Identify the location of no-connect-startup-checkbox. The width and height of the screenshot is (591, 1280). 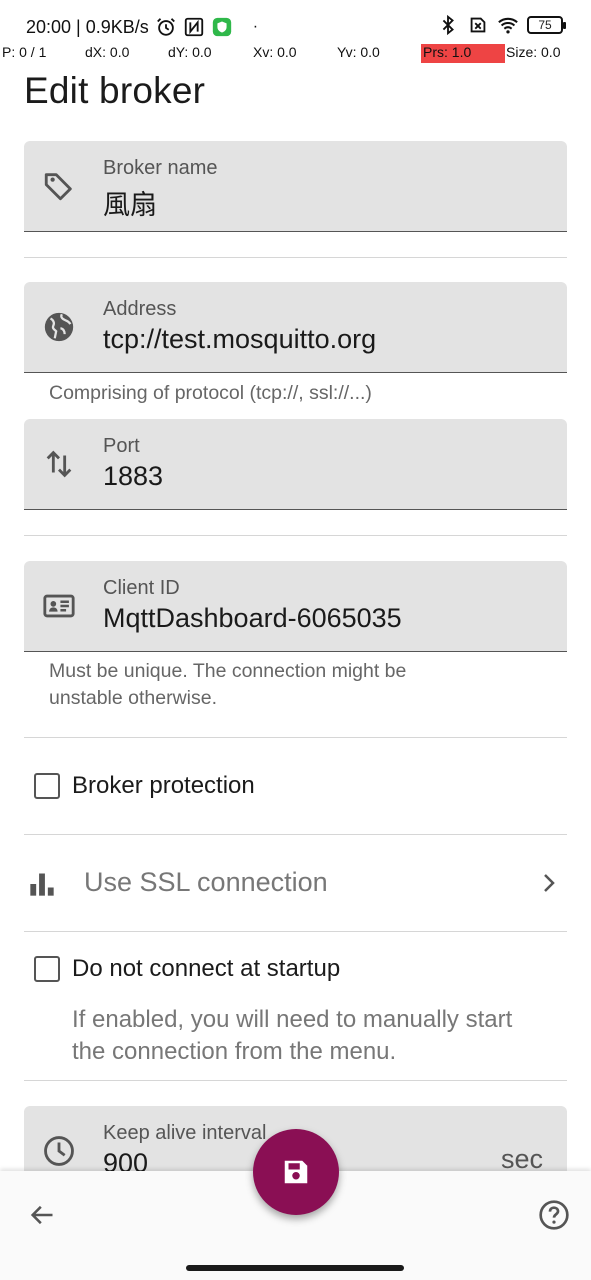
(47, 969).